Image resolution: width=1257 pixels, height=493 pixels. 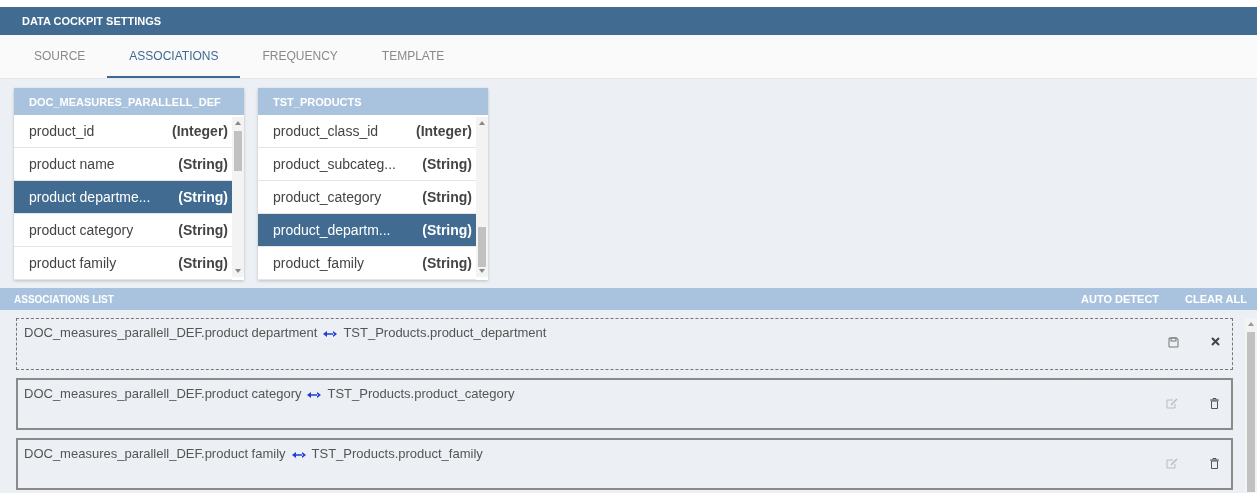 I want to click on column-item: product_departm... (String), so click(x=367, y=230).